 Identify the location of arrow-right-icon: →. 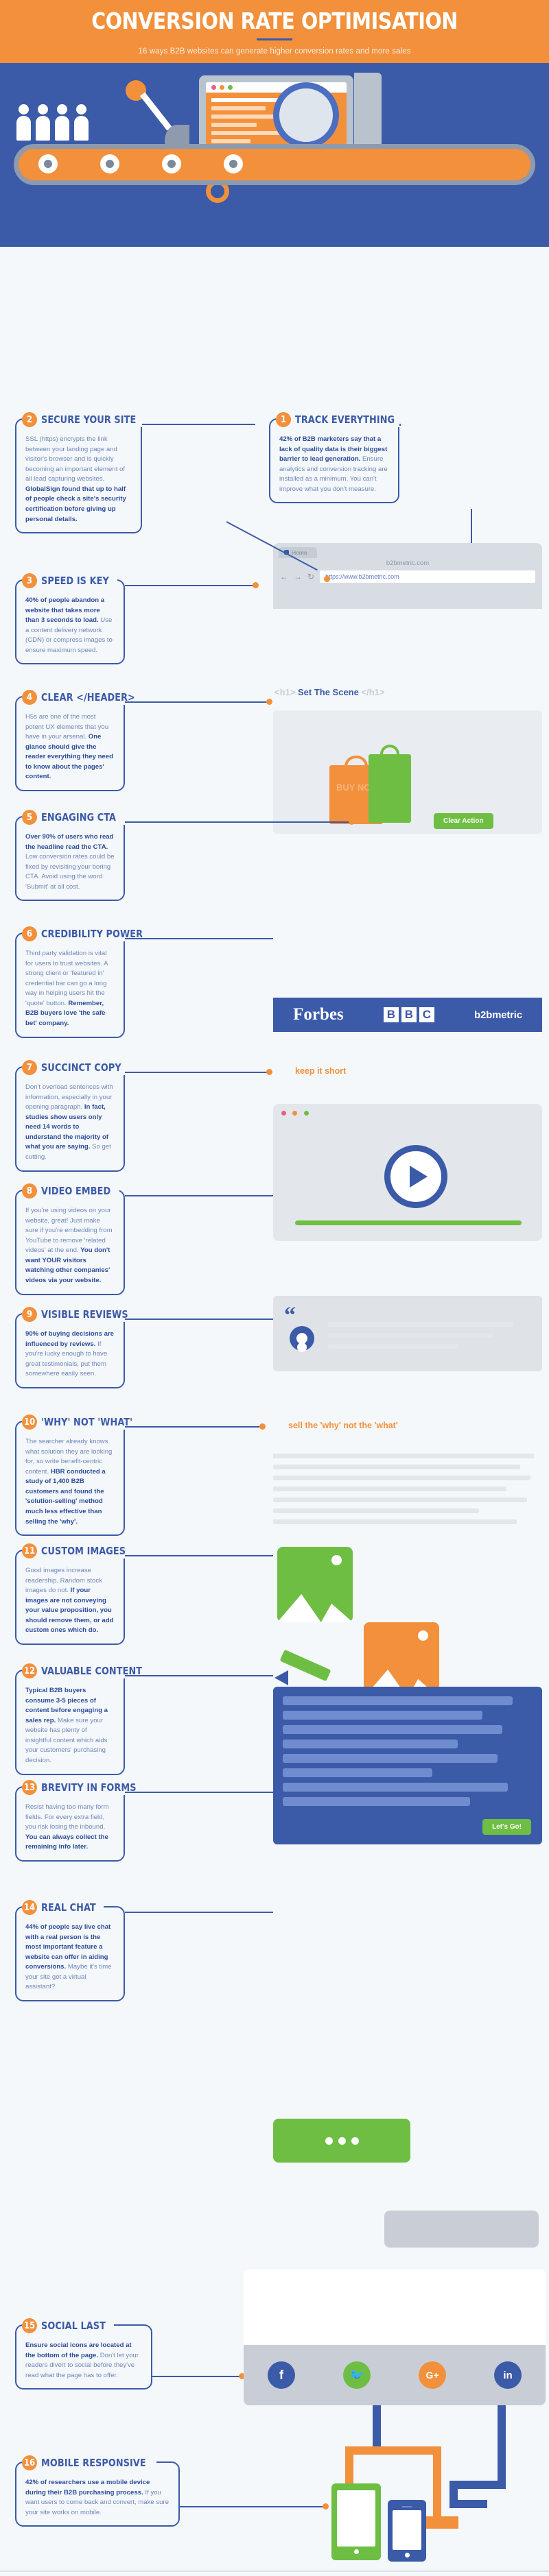
(298, 577).